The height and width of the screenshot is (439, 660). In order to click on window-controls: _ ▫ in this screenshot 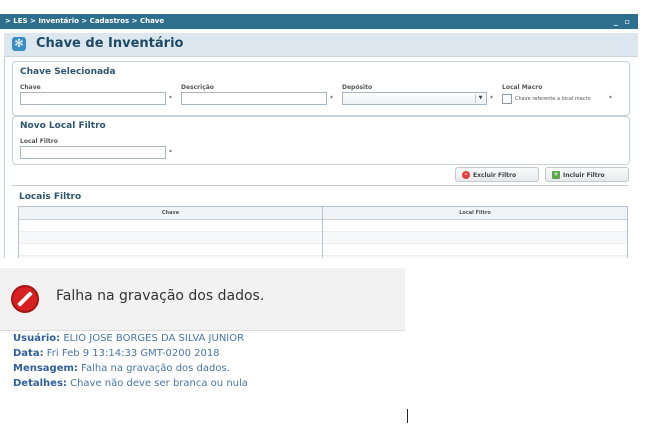, I will do `click(623, 21)`.